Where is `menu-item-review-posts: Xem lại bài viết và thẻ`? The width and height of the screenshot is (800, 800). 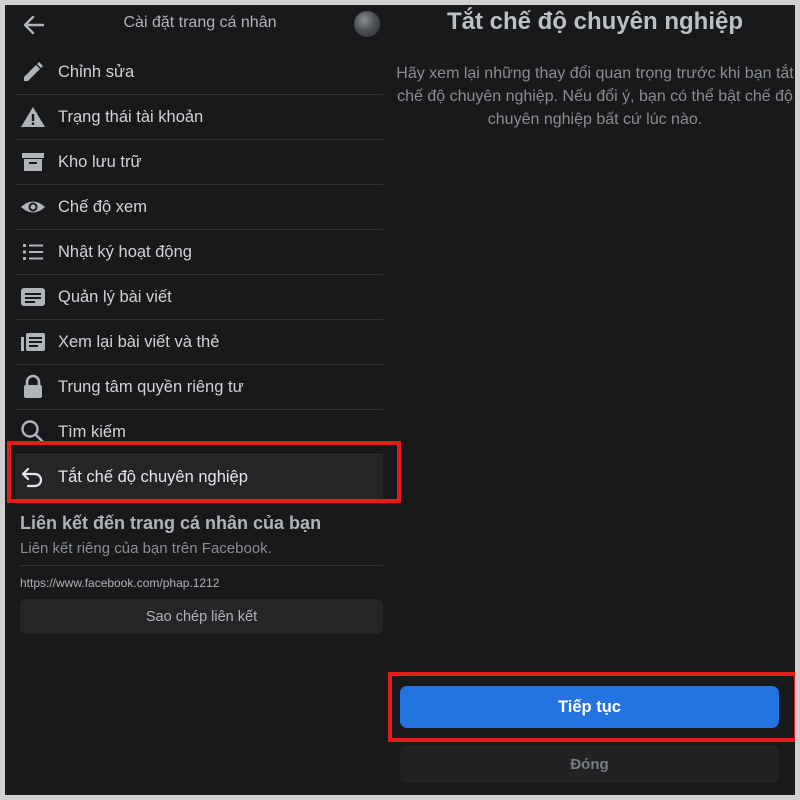 menu-item-review-posts: Xem lại bài viết và thẻ is located at coordinates (199, 342).